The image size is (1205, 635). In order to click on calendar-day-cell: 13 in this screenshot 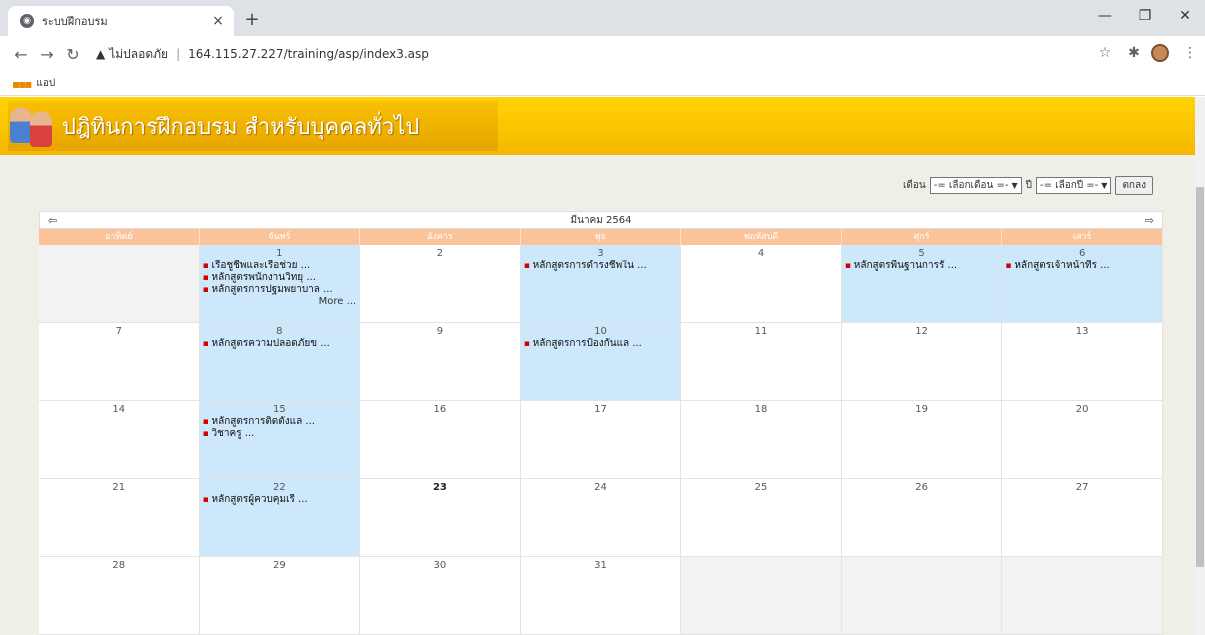, I will do `click(1082, 362)`.